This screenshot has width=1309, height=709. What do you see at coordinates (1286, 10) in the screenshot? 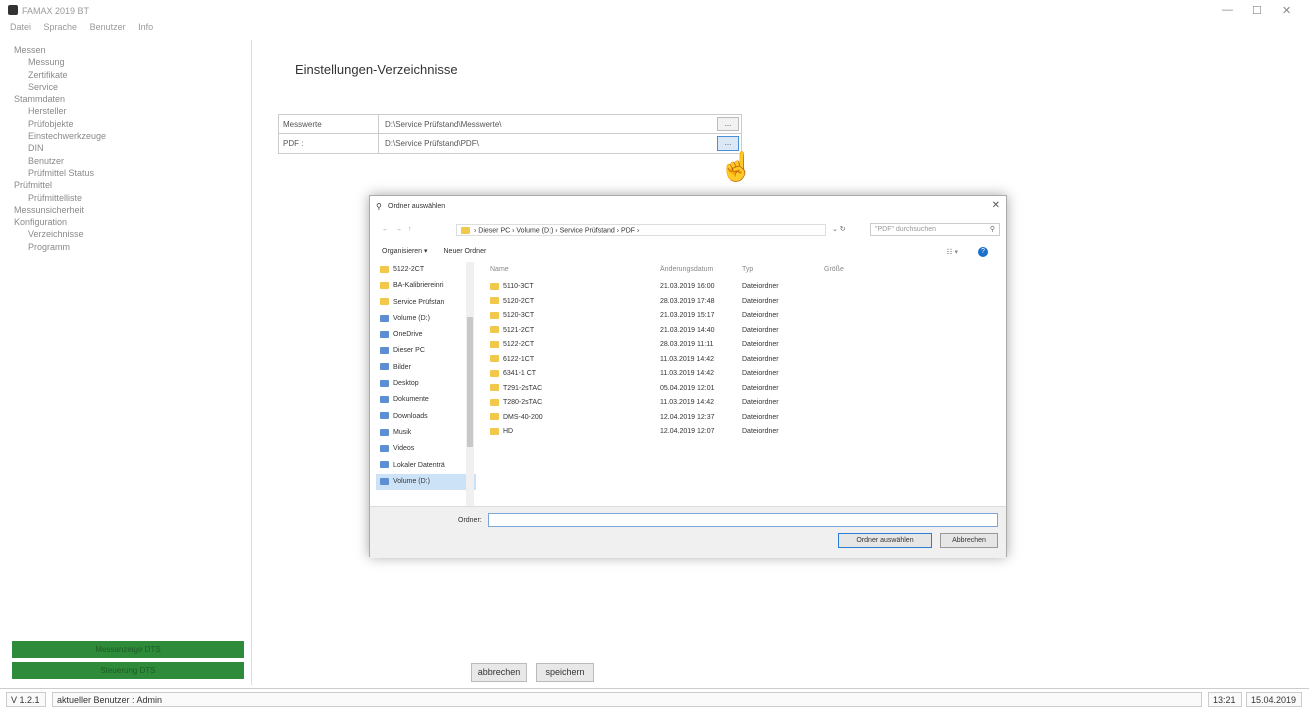
I see `close-icon: ✕` at bounding box center [1286, 10].